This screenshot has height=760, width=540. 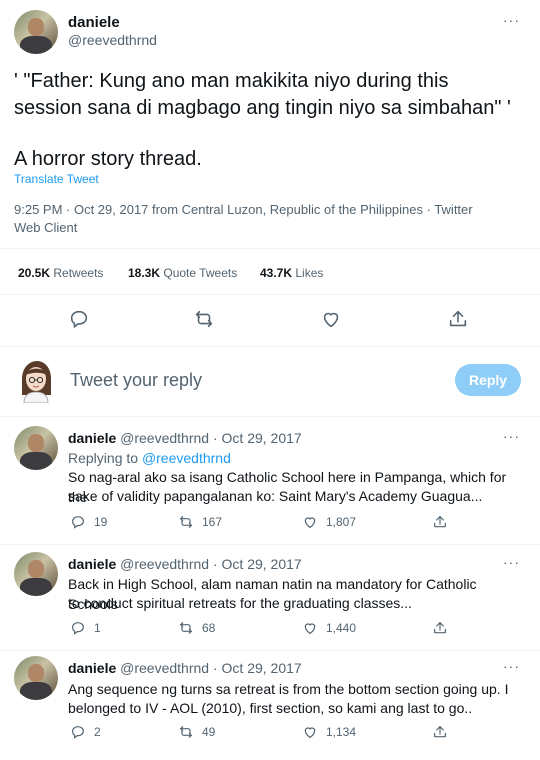 What do you see at coordinates (309, 273) in the screenshot?
I see `likes-label: Likes` at bounding box center [309, 273].